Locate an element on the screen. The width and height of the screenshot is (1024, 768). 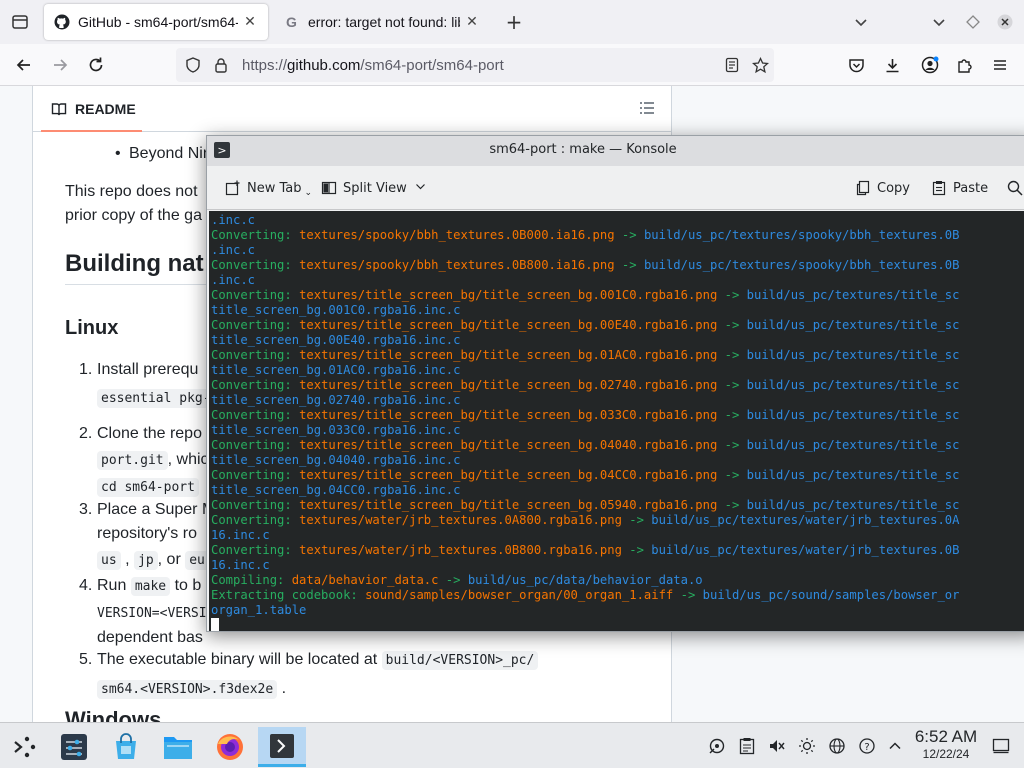
puzzle-icon is located at coordinates (964, 65).